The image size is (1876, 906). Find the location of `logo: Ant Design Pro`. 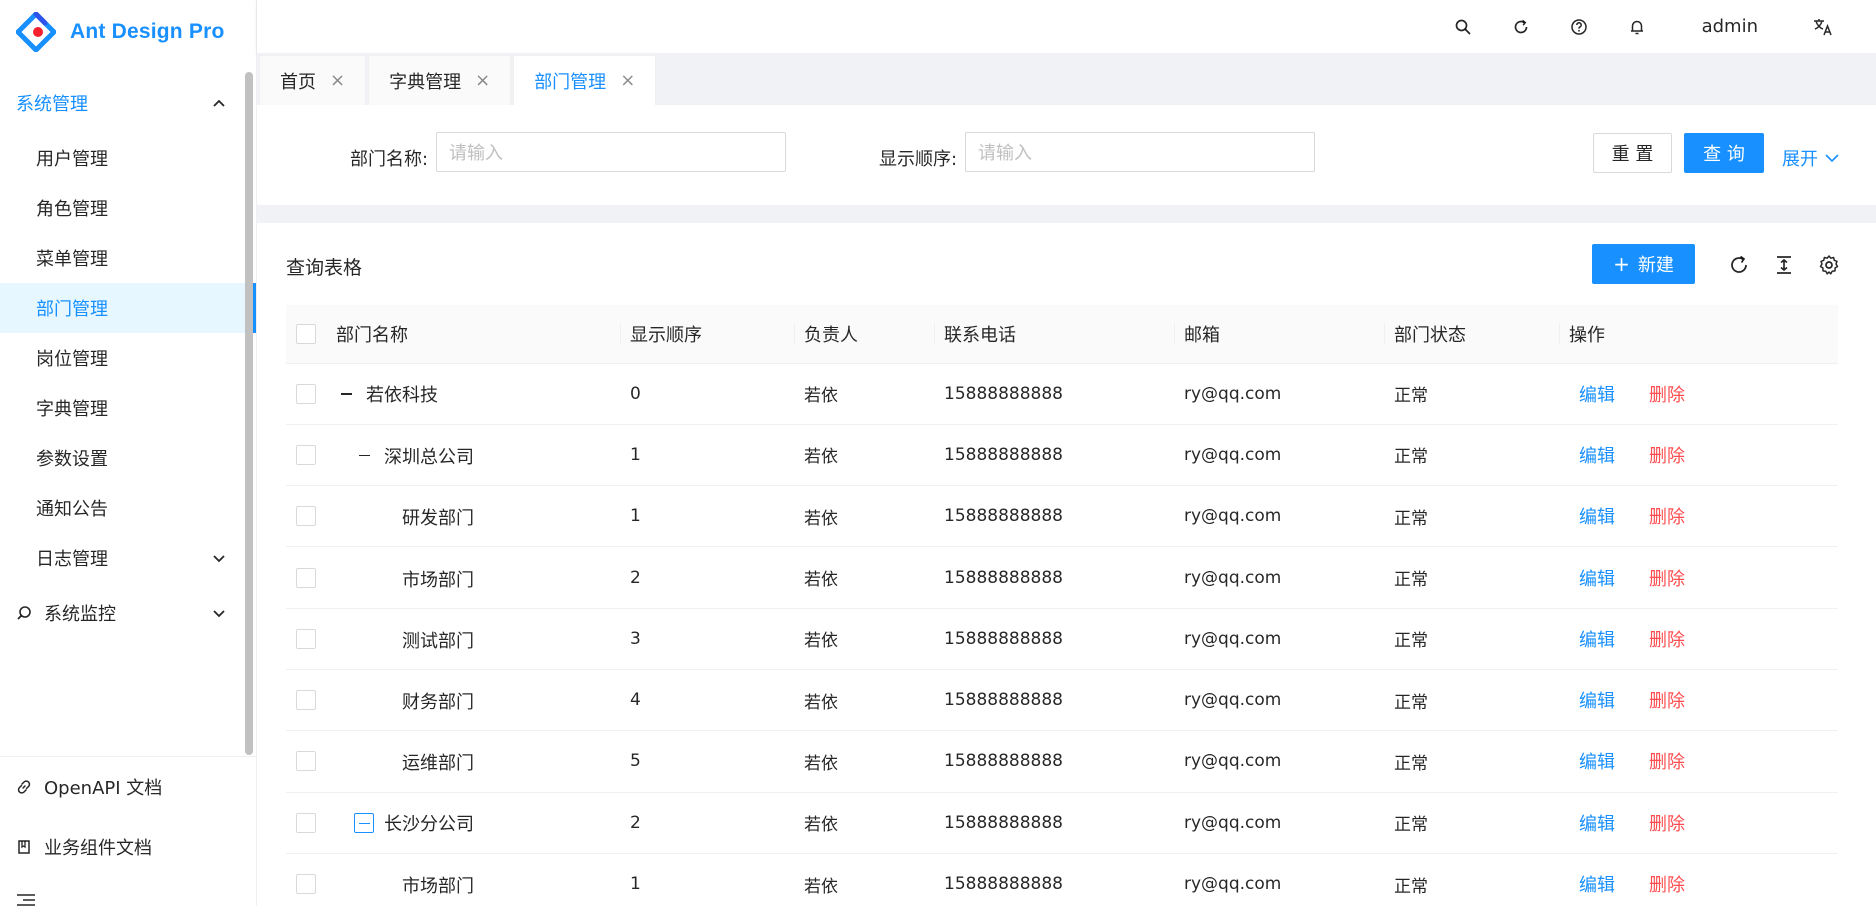

logo: Ant Design Pro is located at coordinates (128, 32).